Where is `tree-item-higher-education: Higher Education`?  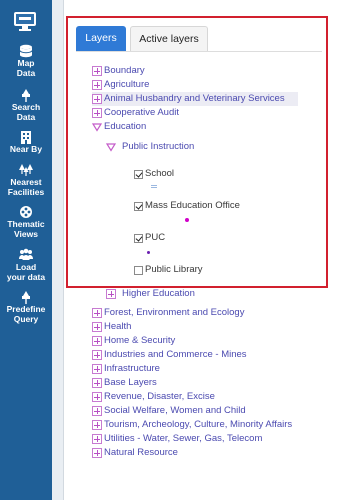 tree-item-higher-education: Higher Education is located at coordinates (150, 294).